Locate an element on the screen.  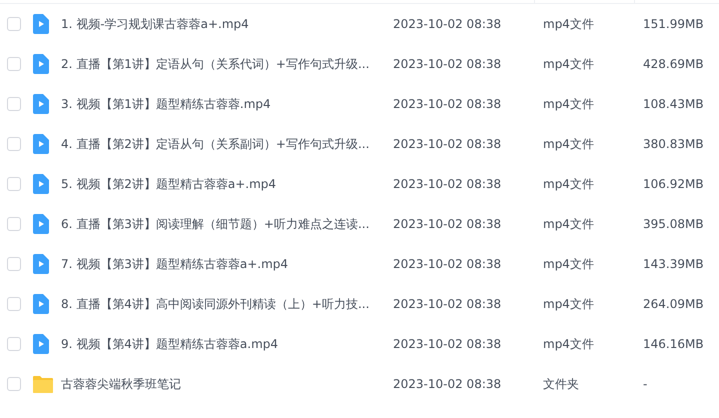
file-name: 5. 视频【第2讲】题型精古蓉蓉a+.mp4 is located at coordinates (168, 184).